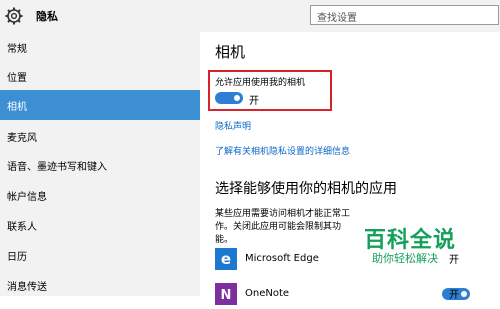  Describe the element at coordinates (250, 16) in the screenshot. I see `title-bar: 隐私 查找设置` at that location.